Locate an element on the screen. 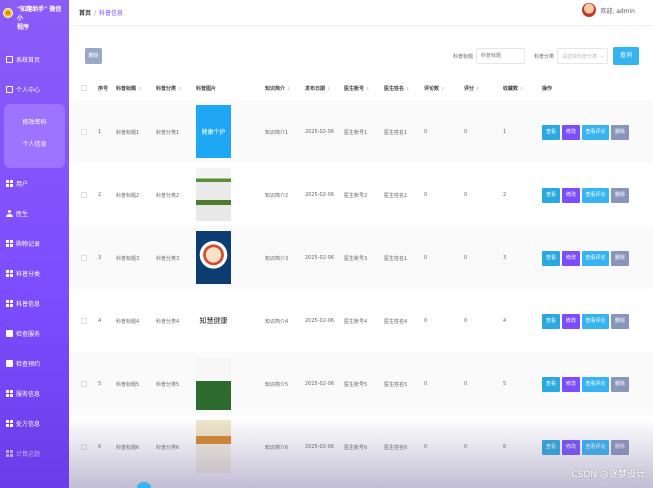  title-search-input is located at coordinates (501, 56).